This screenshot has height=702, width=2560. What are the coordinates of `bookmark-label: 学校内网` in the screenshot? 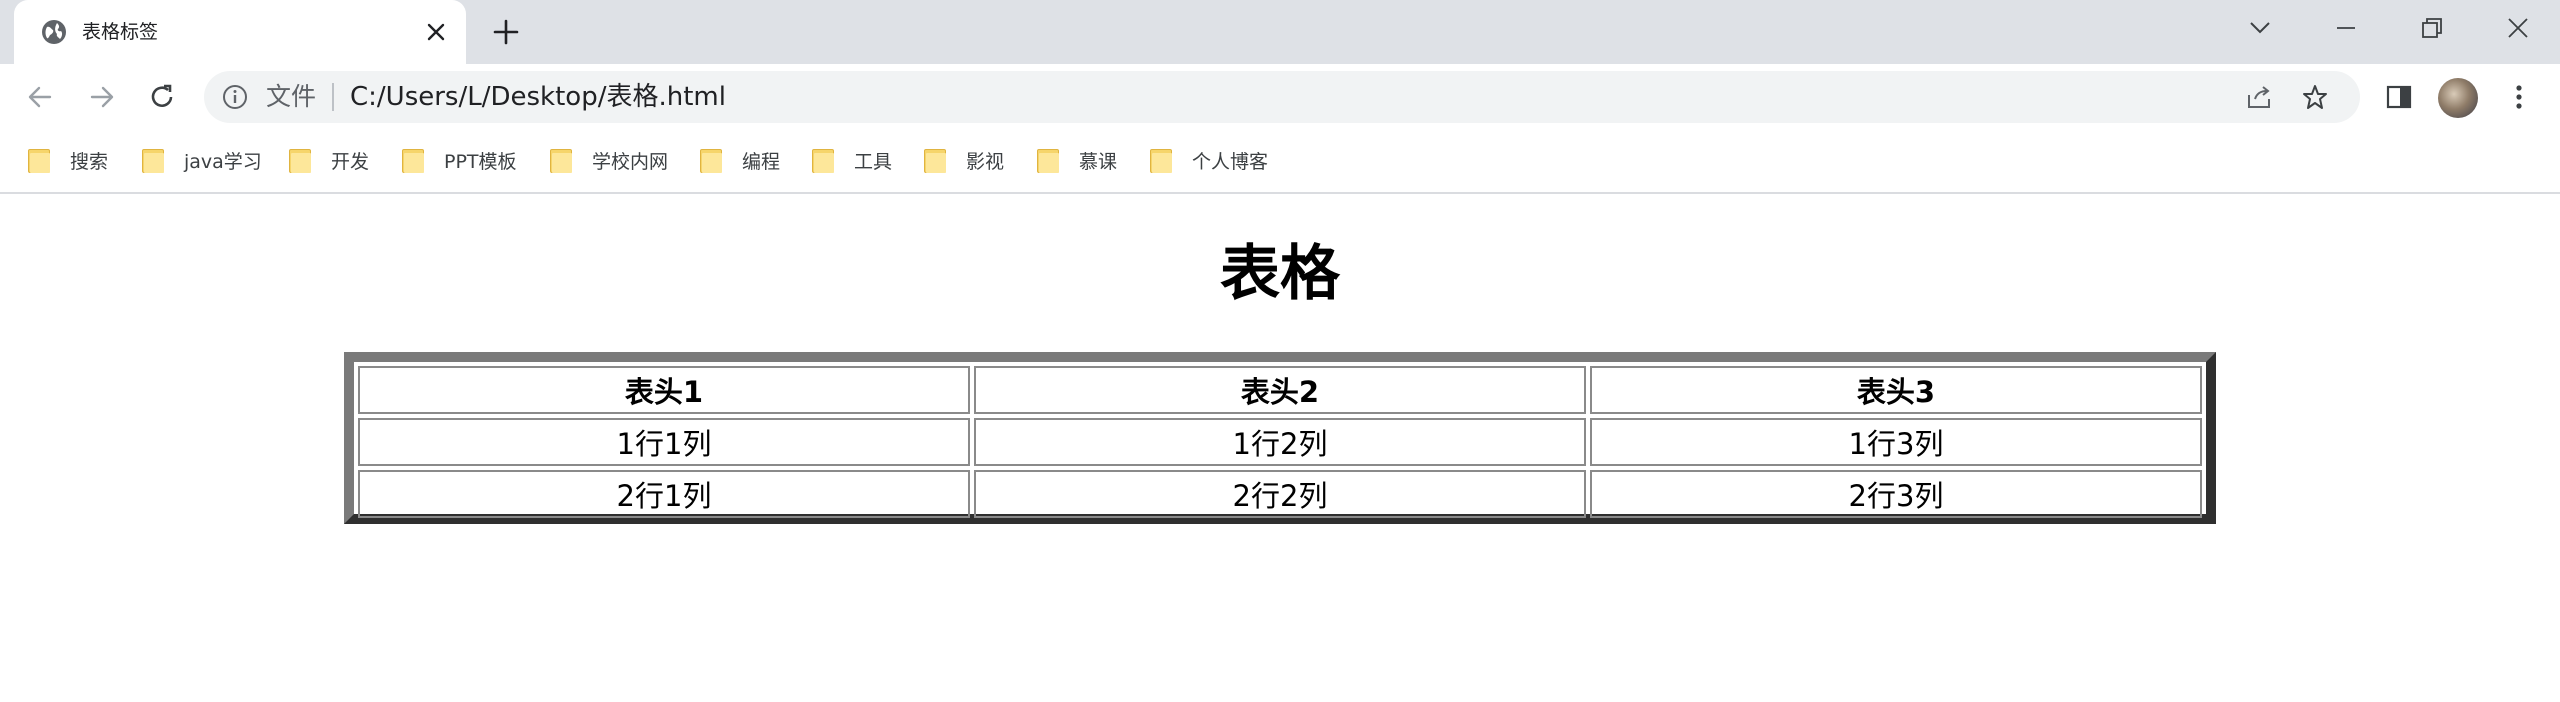 It's located at (630, 161).